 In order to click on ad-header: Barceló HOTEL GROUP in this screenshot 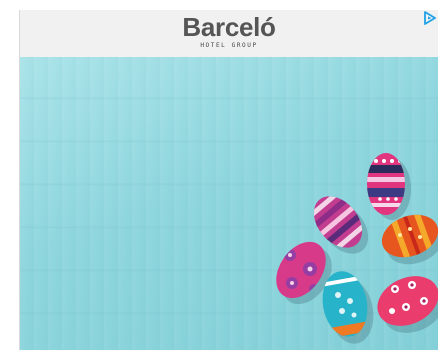, I will do `click(229, 33)`.